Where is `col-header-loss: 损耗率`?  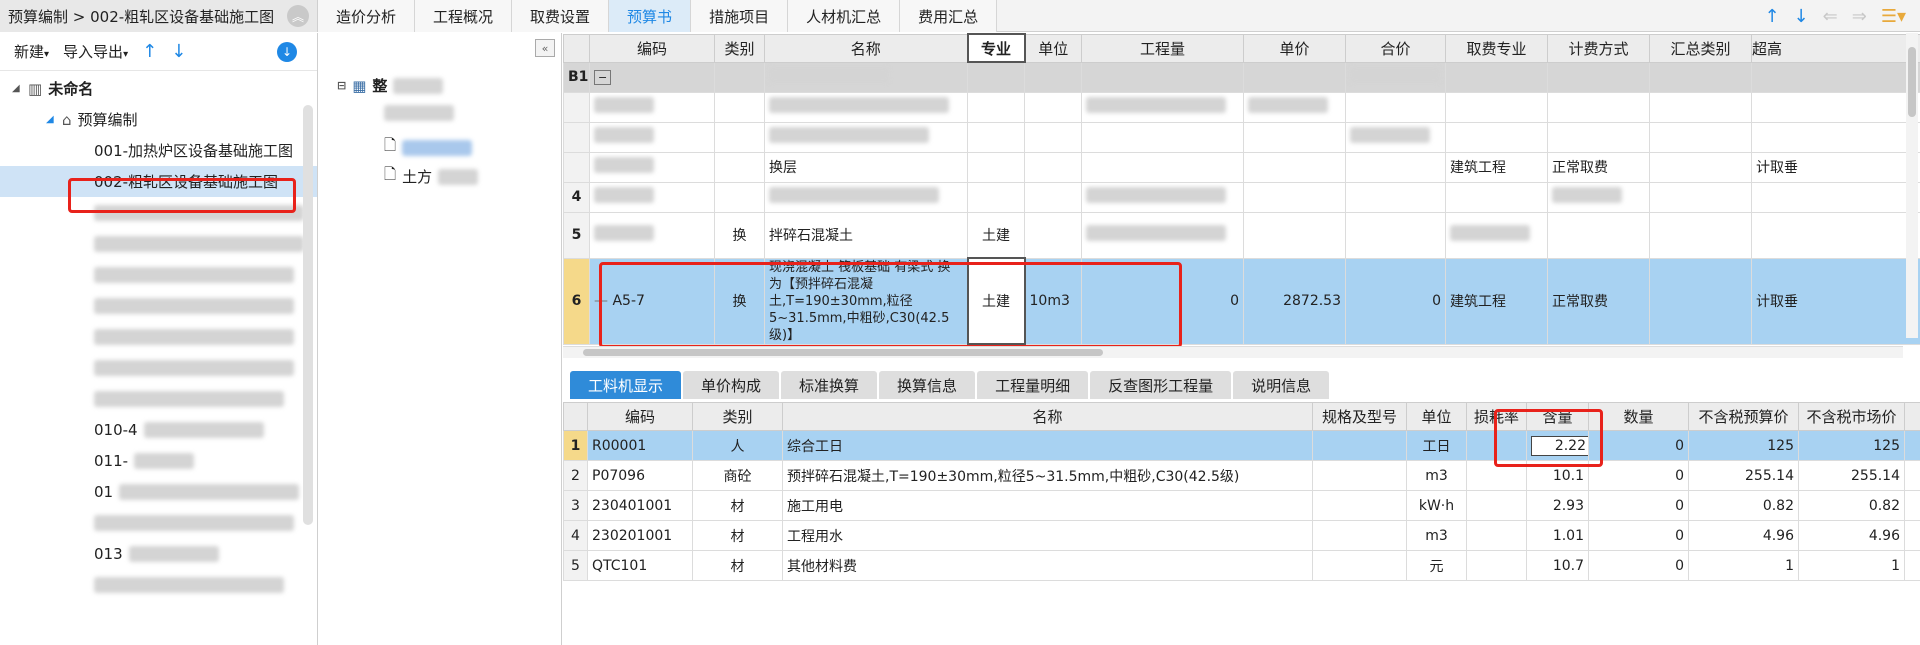
col-header-loss: 损耗率 is located at coordinates (1496, 416).